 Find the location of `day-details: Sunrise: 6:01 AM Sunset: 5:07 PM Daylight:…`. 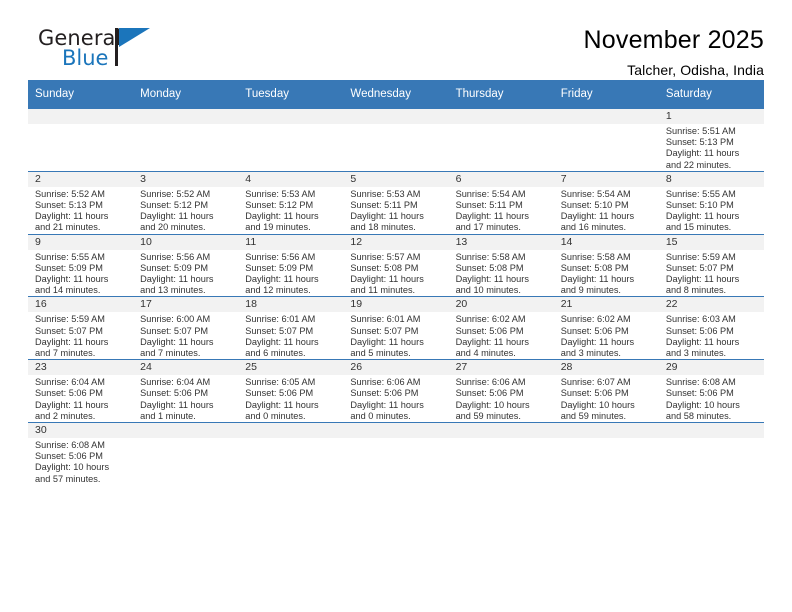

day-details: Sunrise: 6:01 AM Sunset: 5:07 PM Daylight:… is located at coordinates (290, 335).